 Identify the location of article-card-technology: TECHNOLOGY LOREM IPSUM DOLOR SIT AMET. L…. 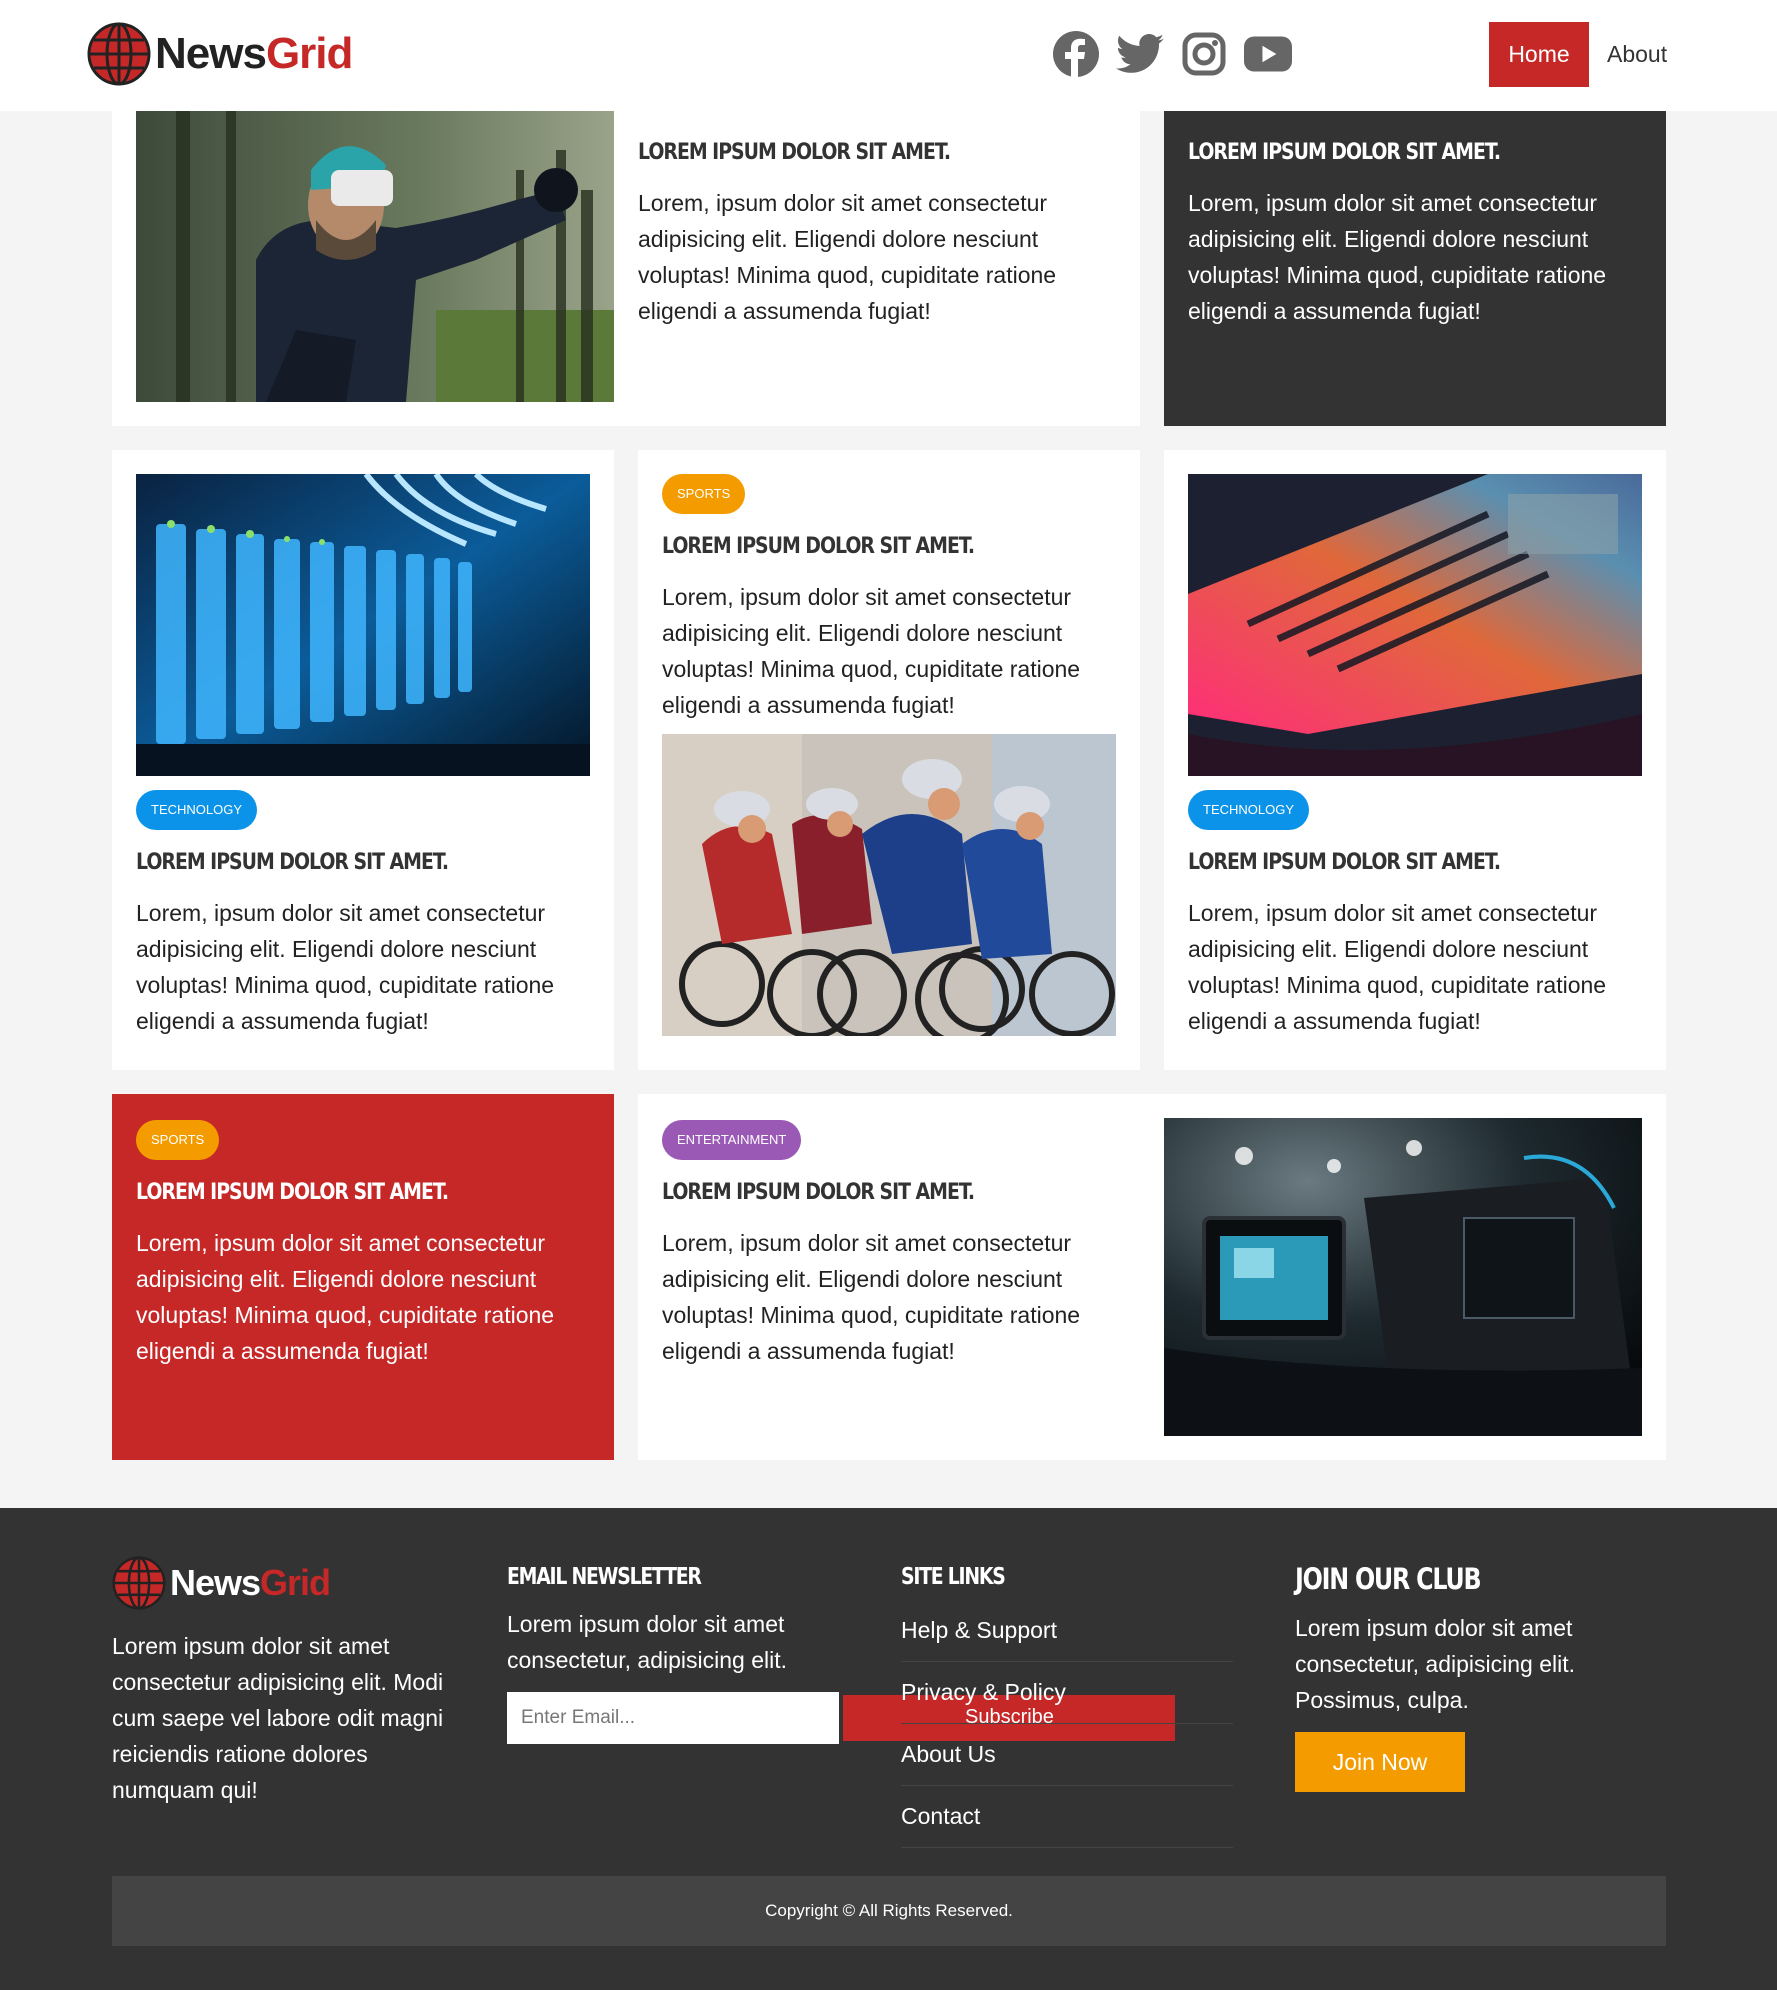
(363, 760).